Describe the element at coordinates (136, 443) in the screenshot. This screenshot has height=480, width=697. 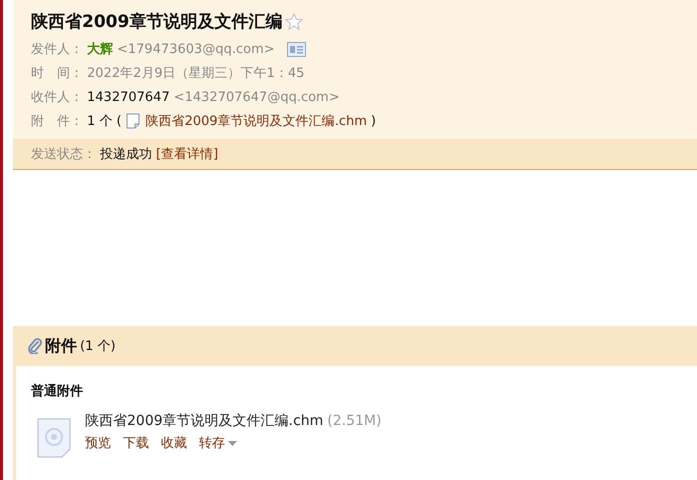
I see `action-link: 下载` at that location.